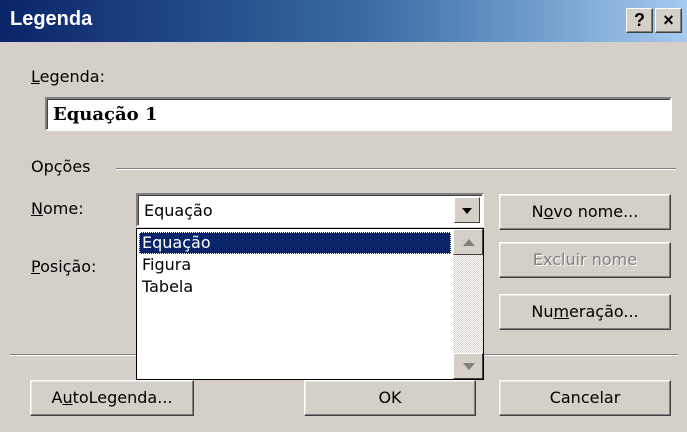  What do you see at coordinates (639, 20) in the screenshot?
I see `help-button: ?` at bounding box center [639, 20].